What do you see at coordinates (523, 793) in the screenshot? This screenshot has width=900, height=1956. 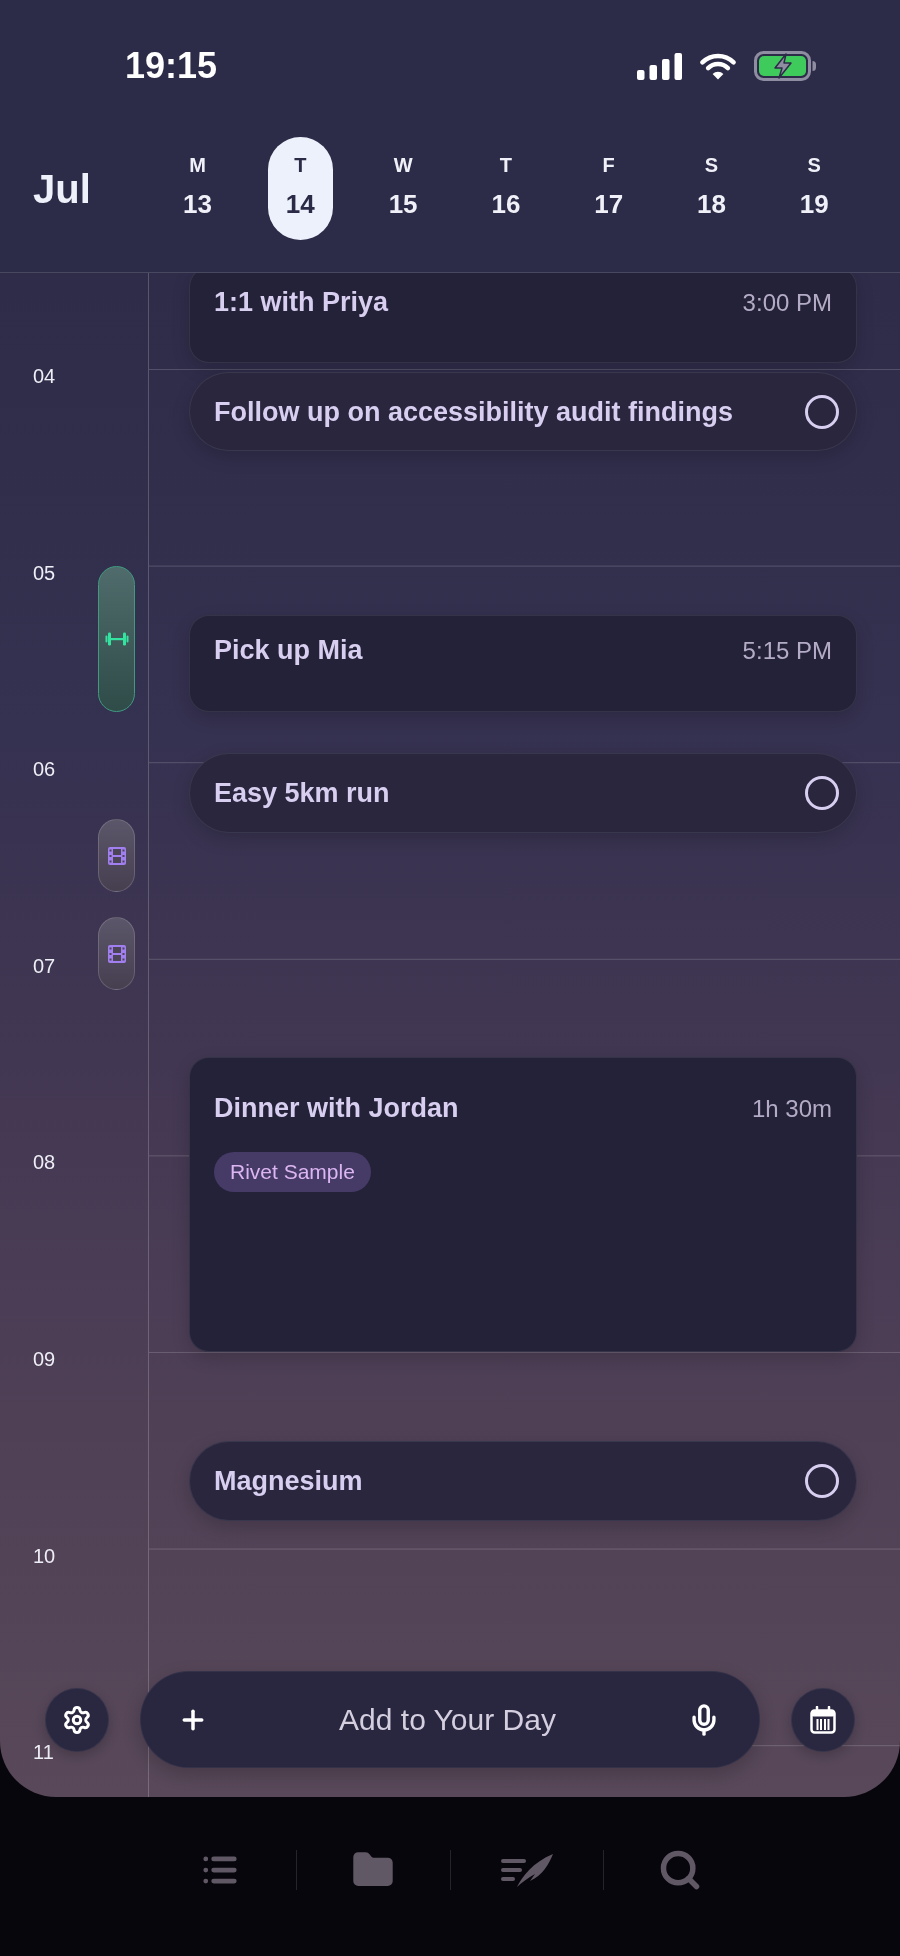 I see `task-card: Easy 5km run` at bounding box center [523, 793].